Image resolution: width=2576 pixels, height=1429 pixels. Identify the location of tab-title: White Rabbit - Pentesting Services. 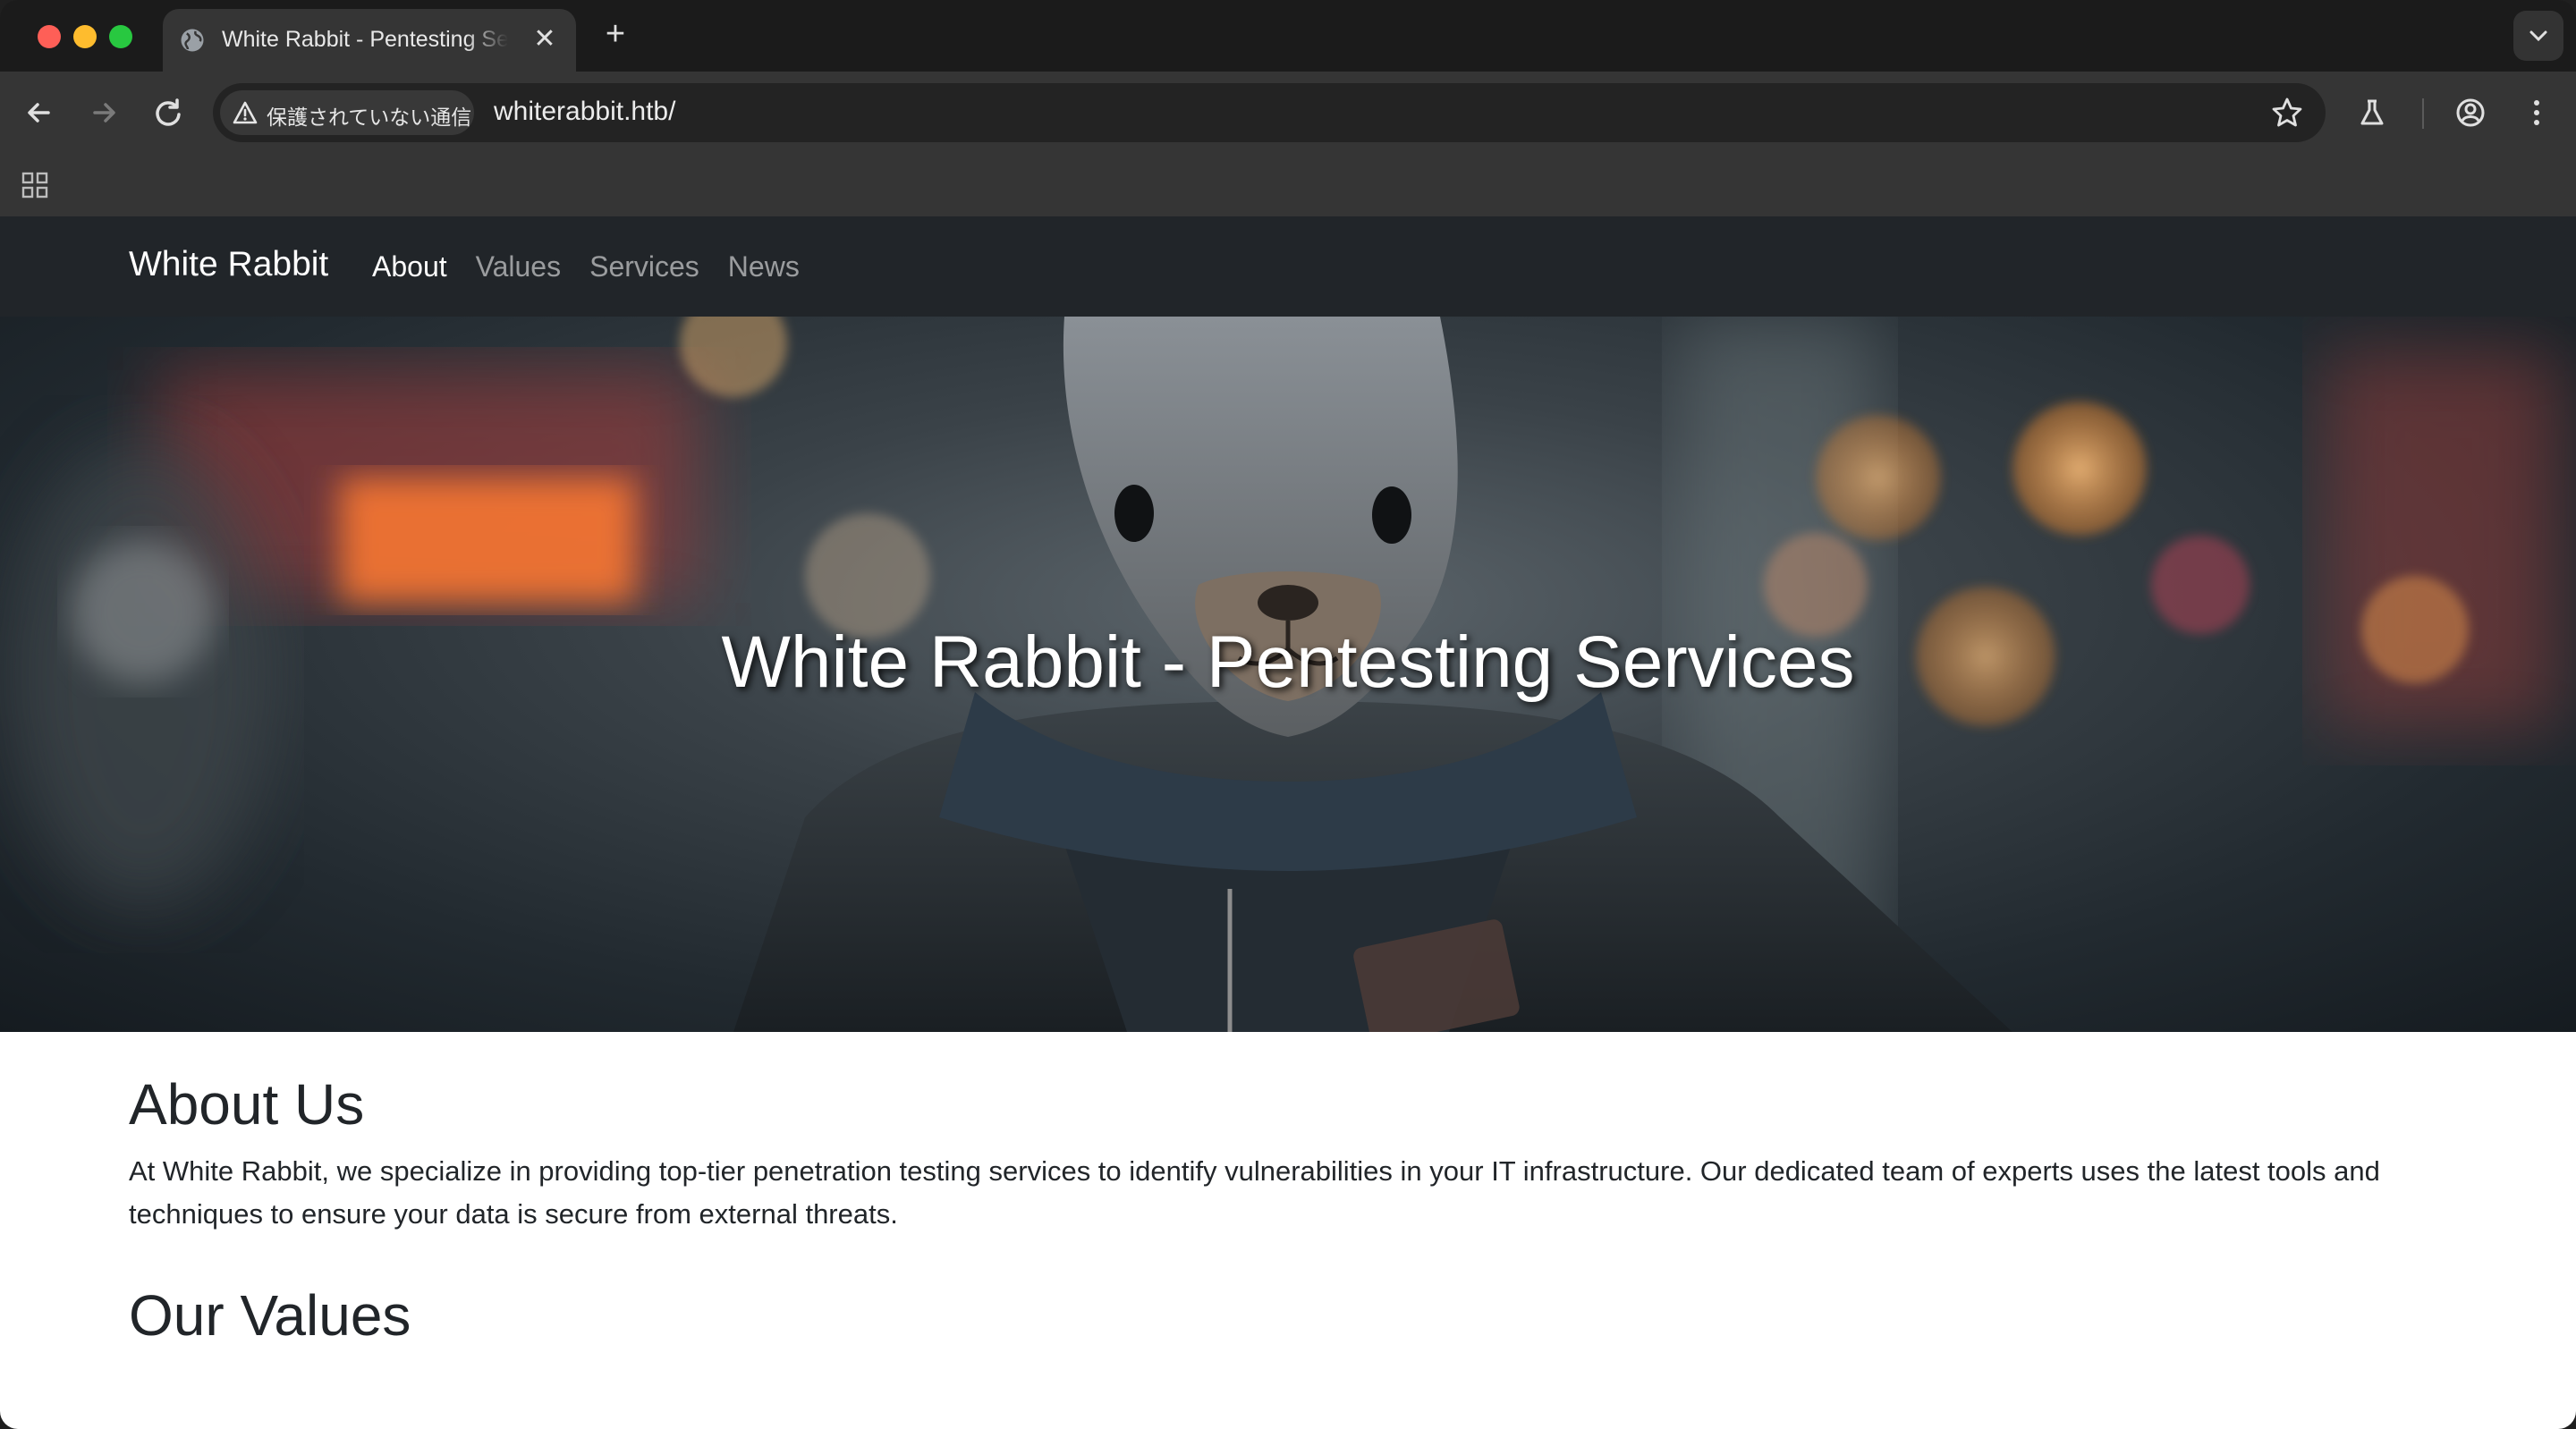
(365, 39).